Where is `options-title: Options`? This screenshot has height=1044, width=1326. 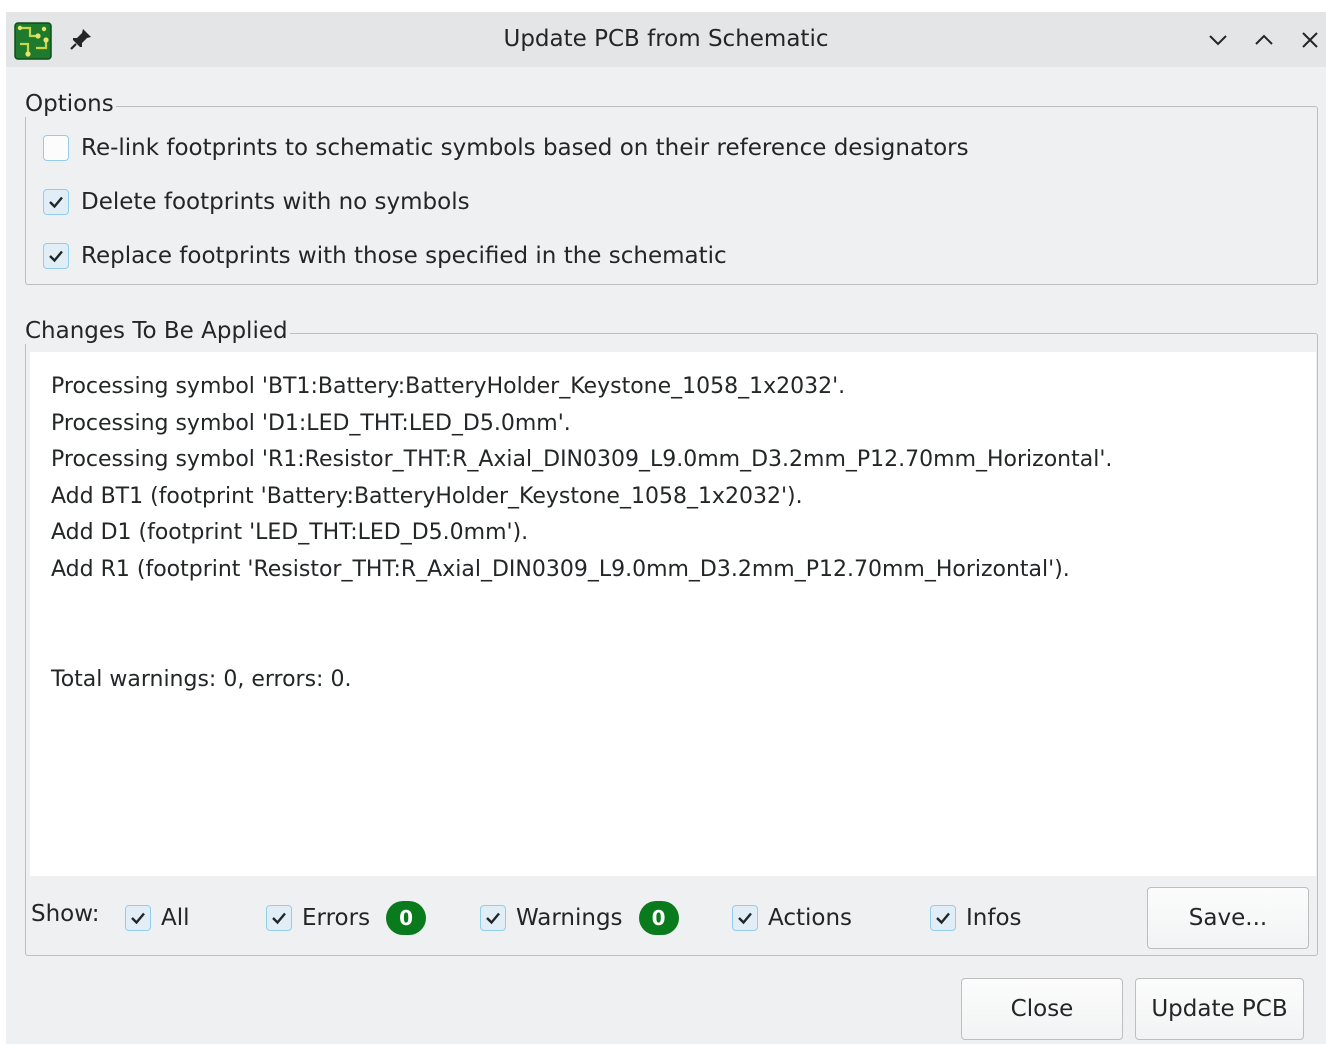 options-title: Options is located at coordinates (70, 104).